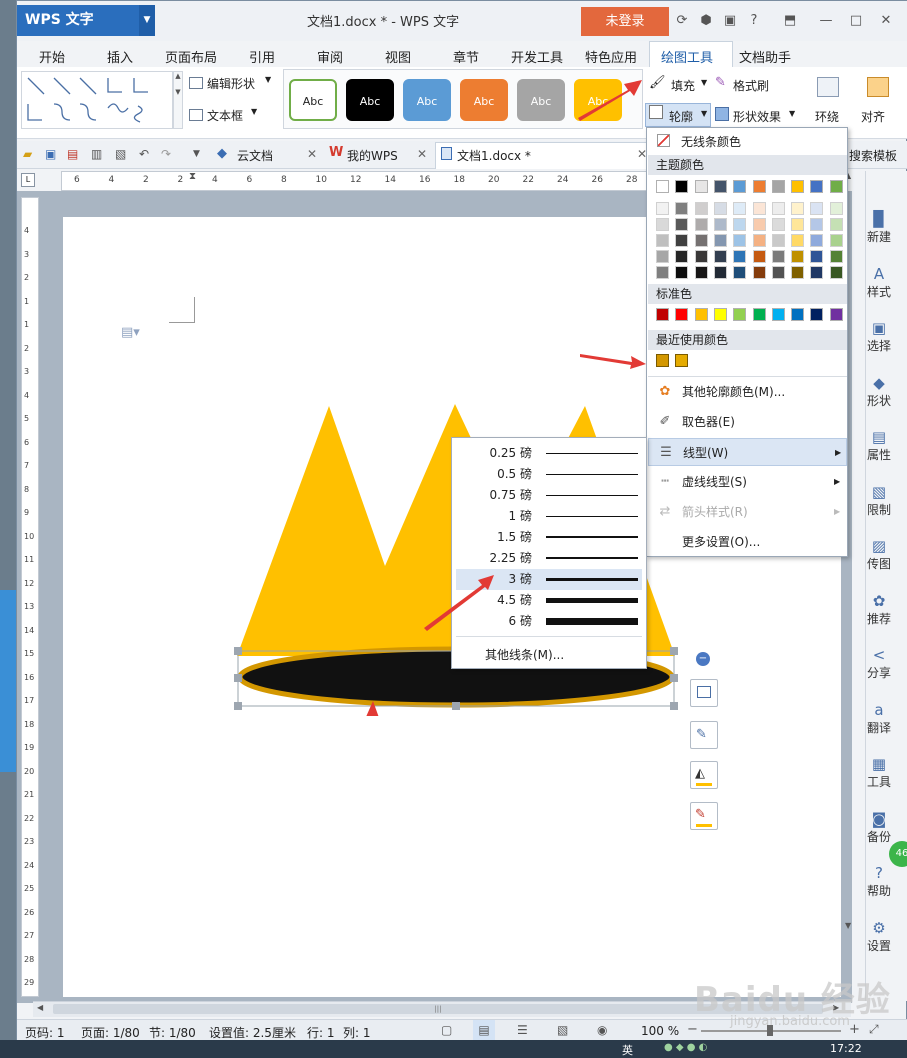 The width and height of the screenshot is (907, 1058). What do you see at coordinates (602, 1030) in the screenshot?
I see `view-read-icon: ◉` at bounding box center [602, 1030].